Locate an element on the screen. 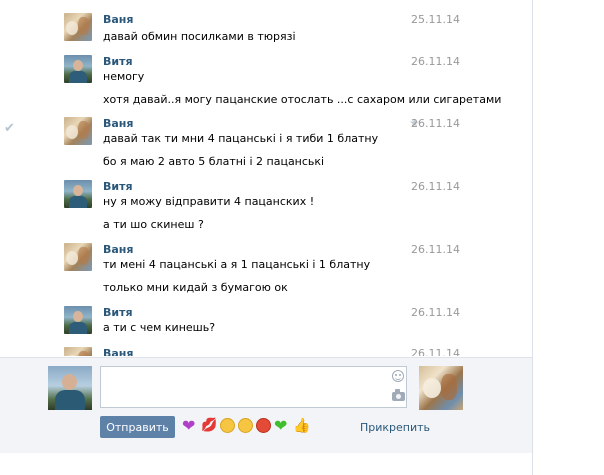 The image size is (604, 475). green-heart-icon: ❤ is located at coordinates (282, 426).